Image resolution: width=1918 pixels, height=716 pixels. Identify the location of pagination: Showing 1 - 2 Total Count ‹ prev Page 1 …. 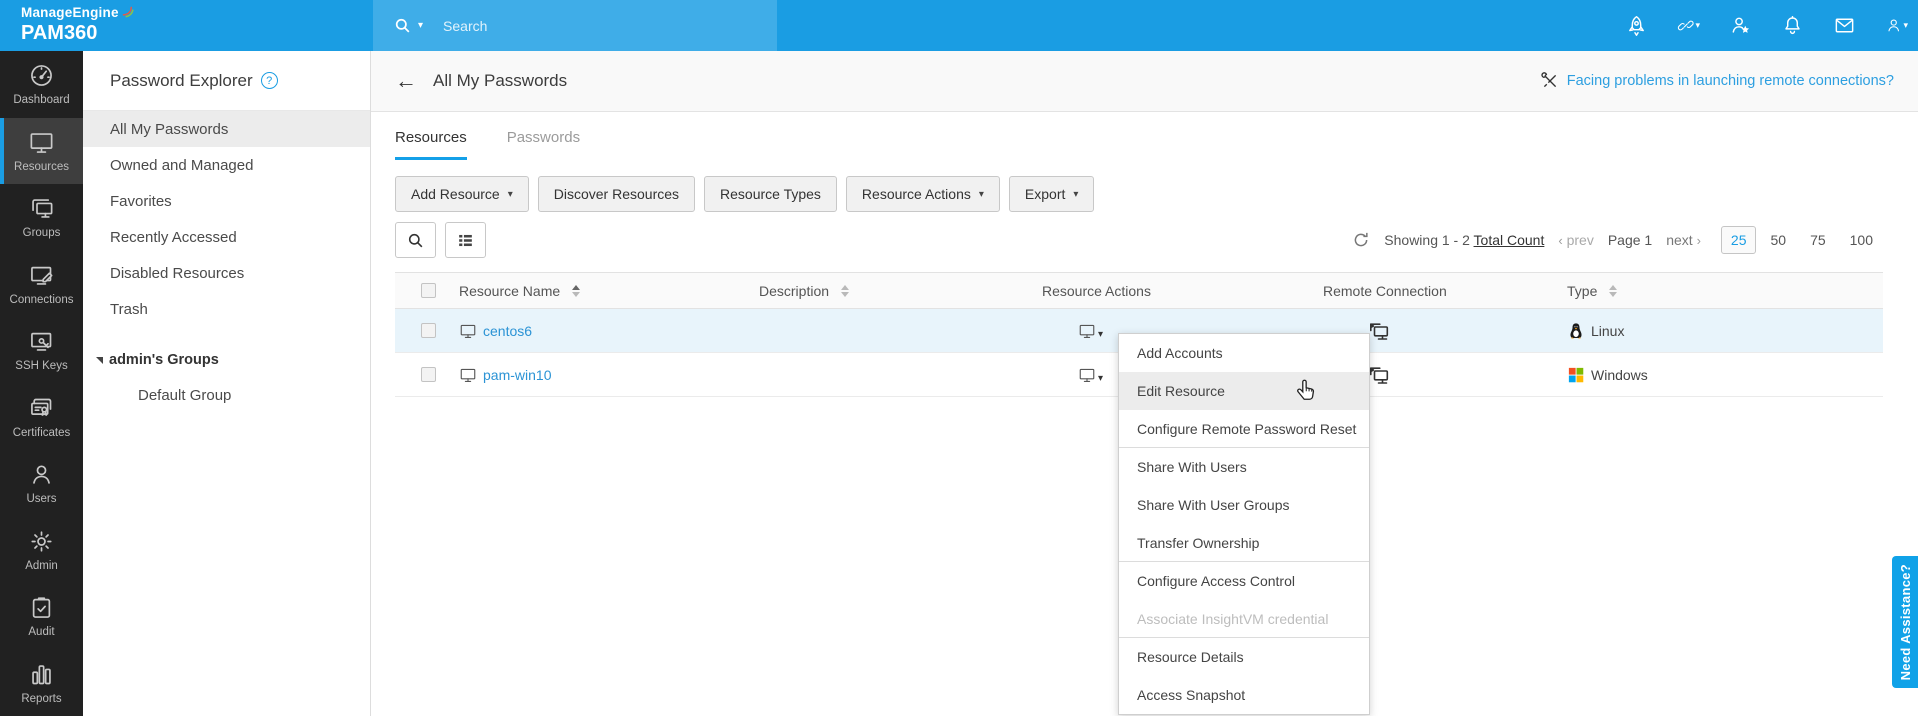
(1617, 240).